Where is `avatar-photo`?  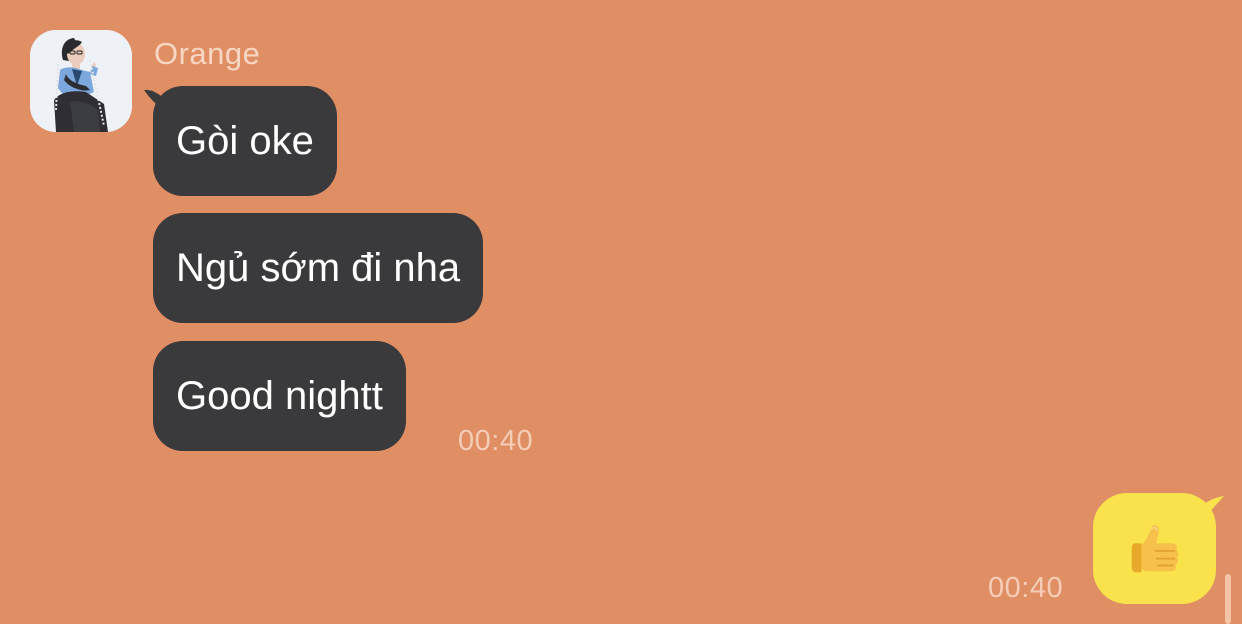
avatar-photo is located at coordinates (81, 81).